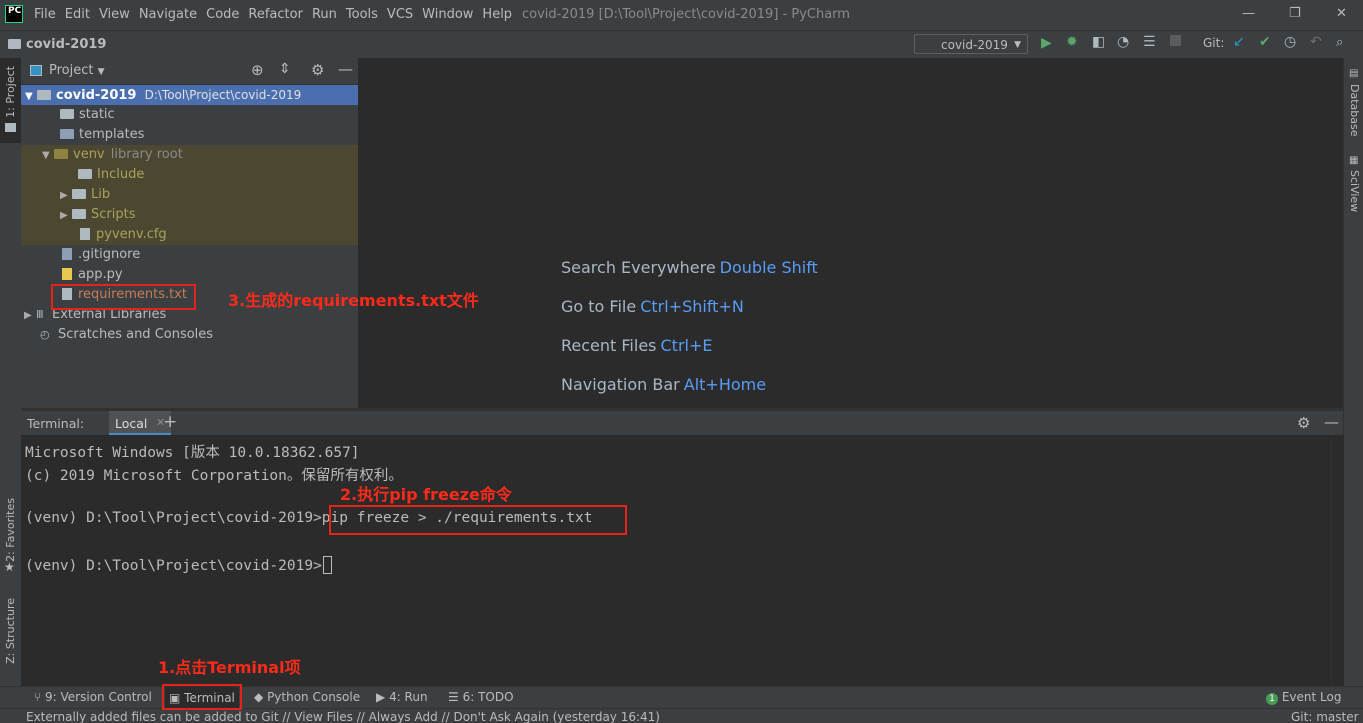 The width and height of the screenshot is (1363, 723). I want to click on terminal-prompt: (venv) D:\Tool\Project\covid-2019>, so click(178, 565).